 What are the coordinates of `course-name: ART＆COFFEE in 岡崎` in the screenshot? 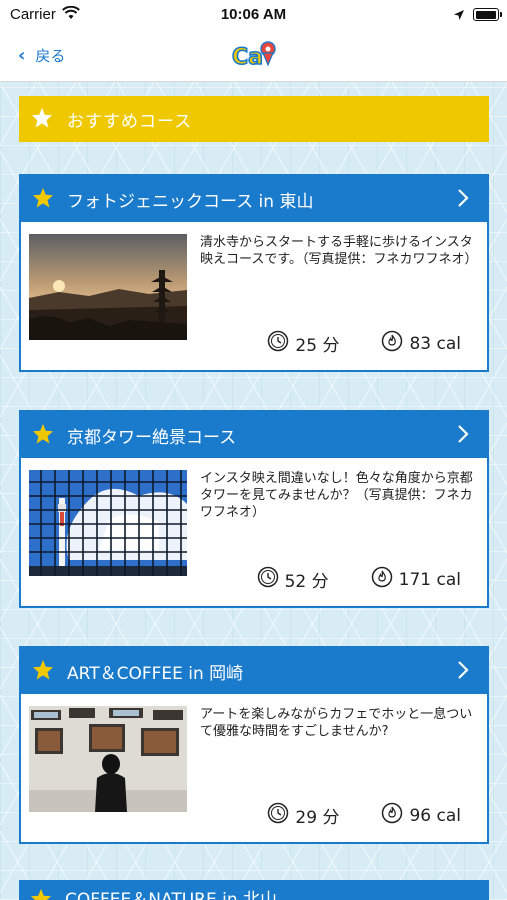 It's located at (155, 673).